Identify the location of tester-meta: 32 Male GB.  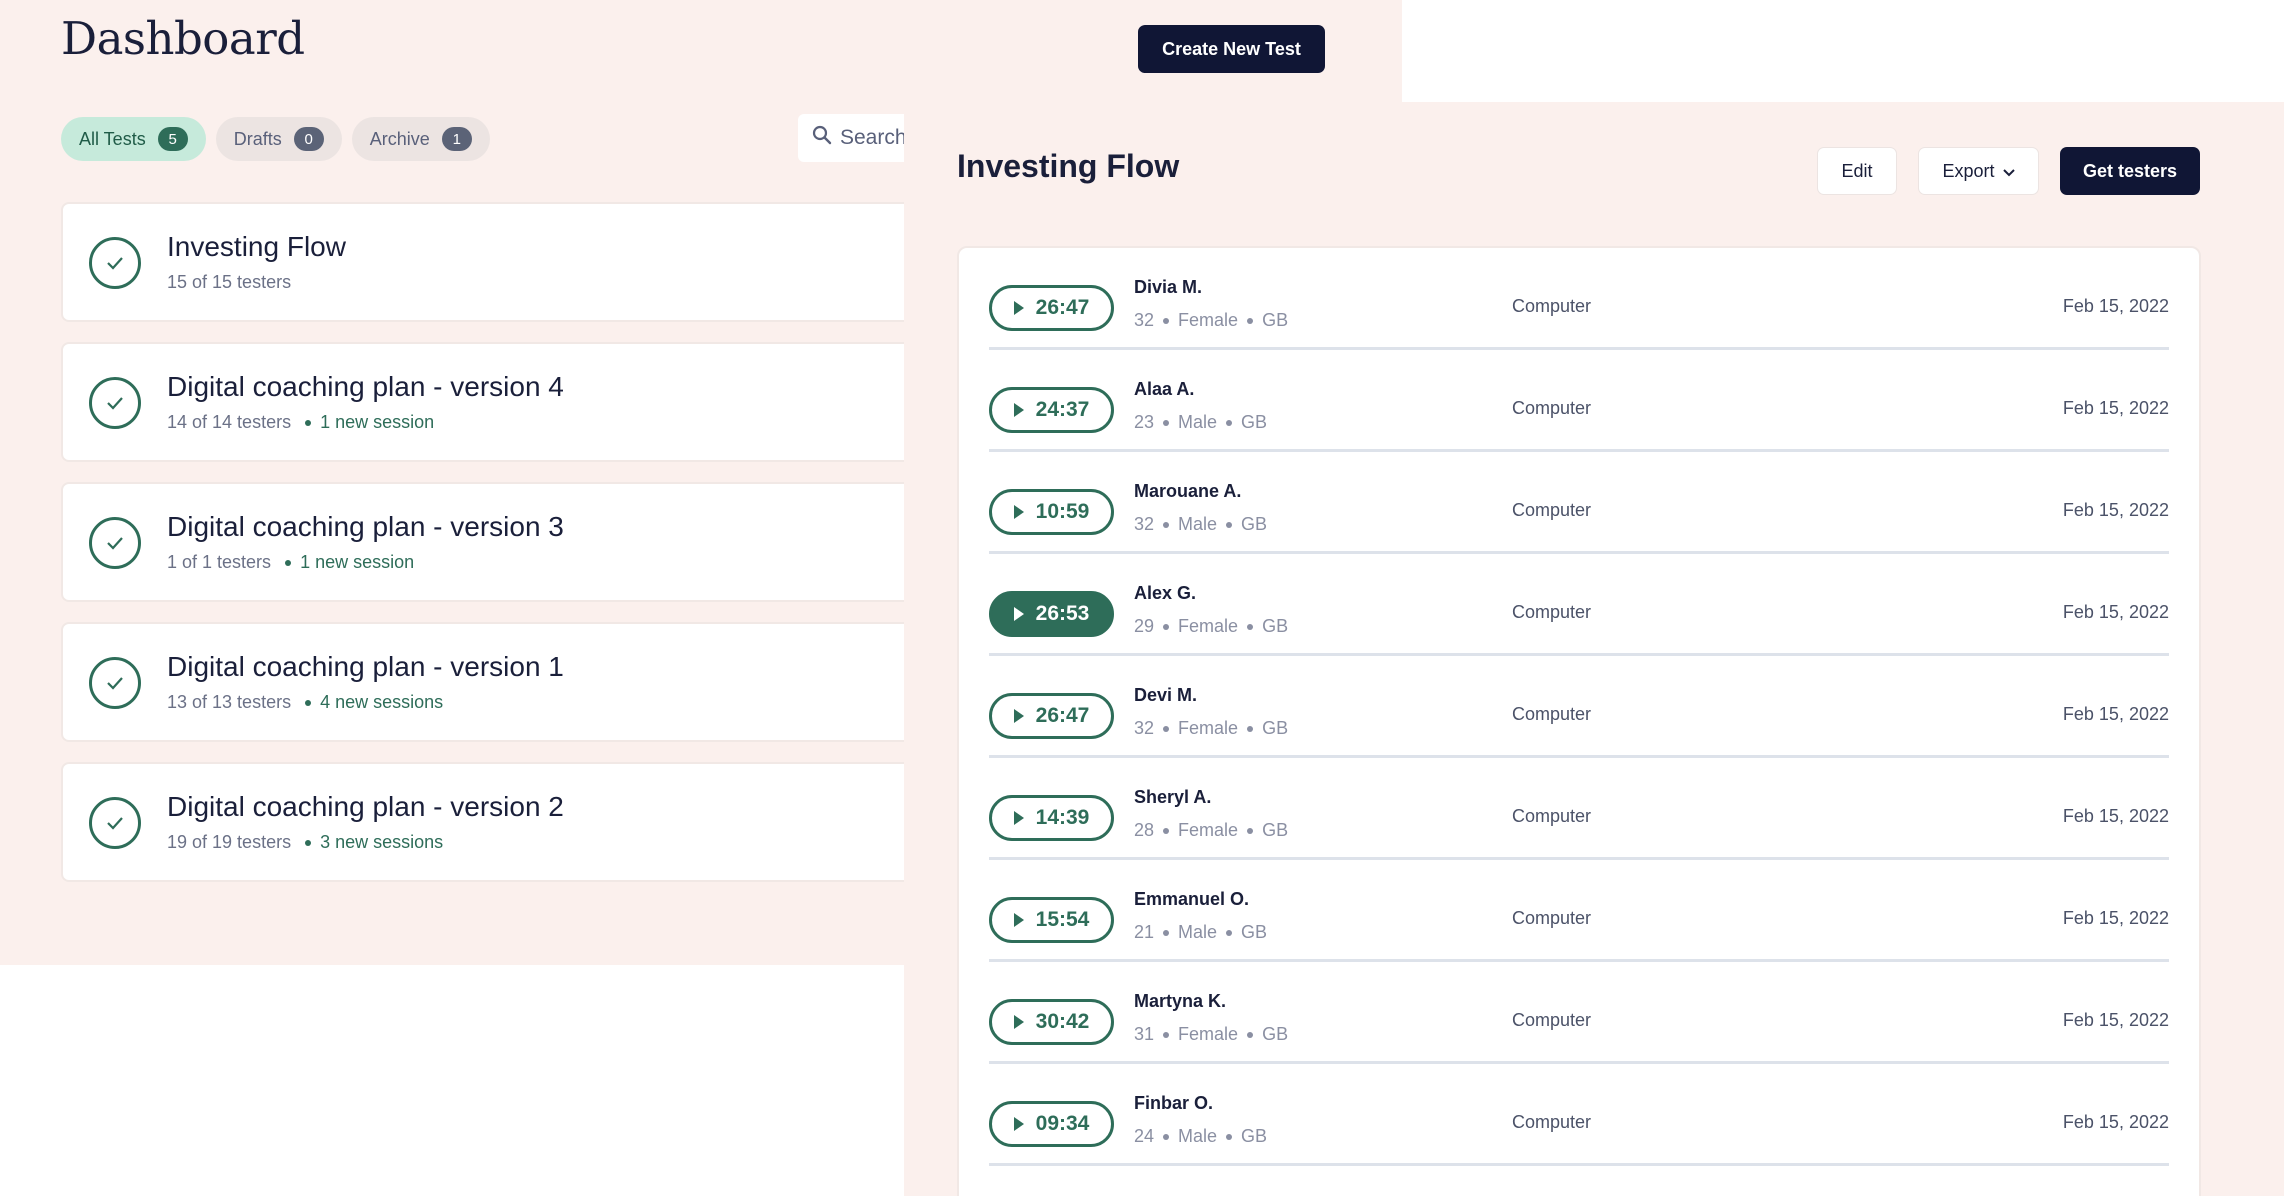
(1200, 524).